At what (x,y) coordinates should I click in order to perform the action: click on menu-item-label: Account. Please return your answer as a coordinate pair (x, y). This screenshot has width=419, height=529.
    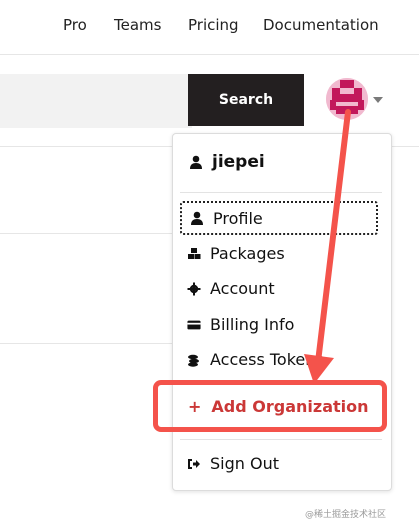
    Looking at the image, I should click on (242, 288).